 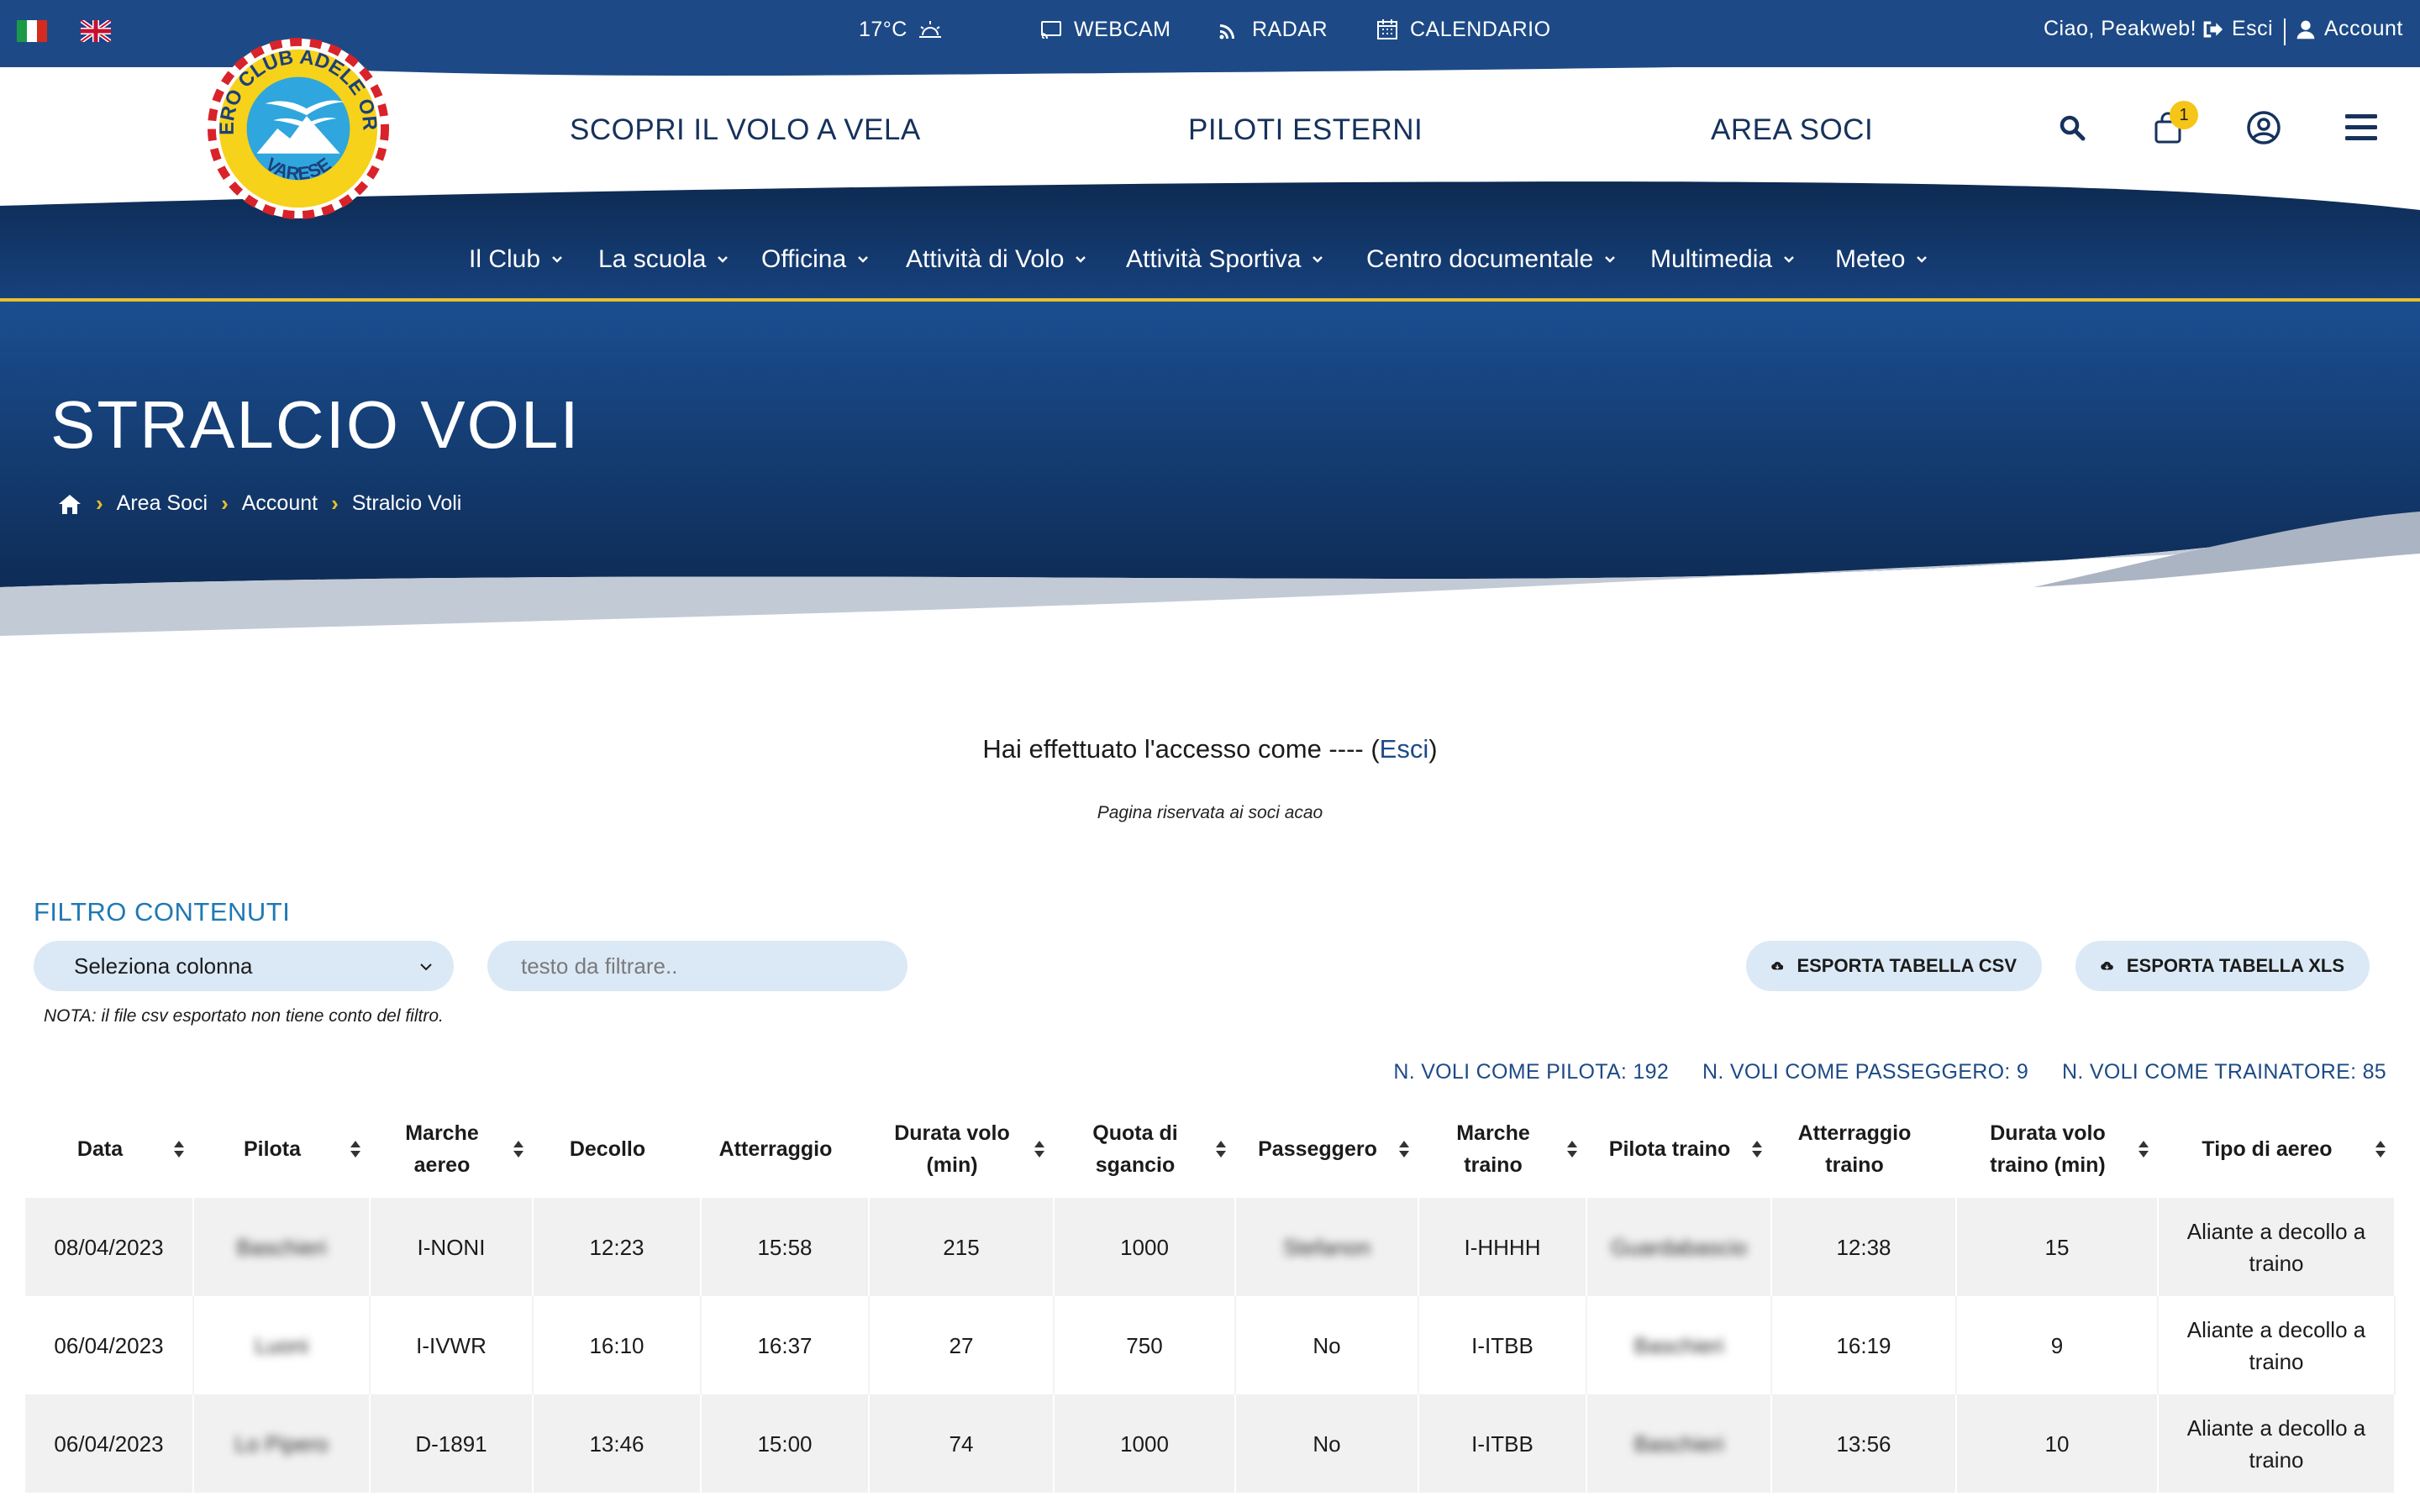 What do you see at coordinates (32, 31) in the screenshot?
I see `italian-flag-icon` at bounding box center [32, 31].